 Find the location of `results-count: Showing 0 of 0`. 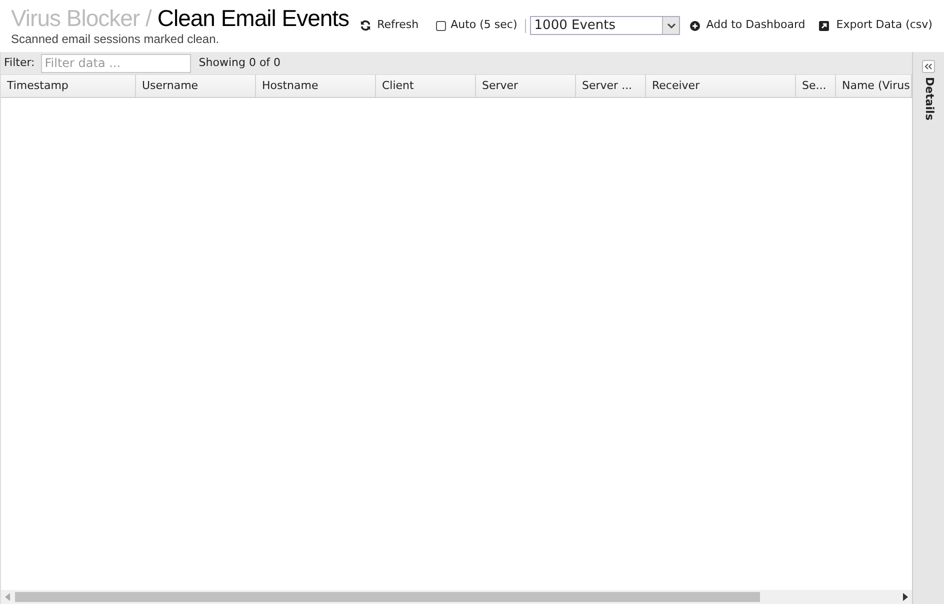

results-count: Showing 0 of 0 is located at coordinates (239, 62).